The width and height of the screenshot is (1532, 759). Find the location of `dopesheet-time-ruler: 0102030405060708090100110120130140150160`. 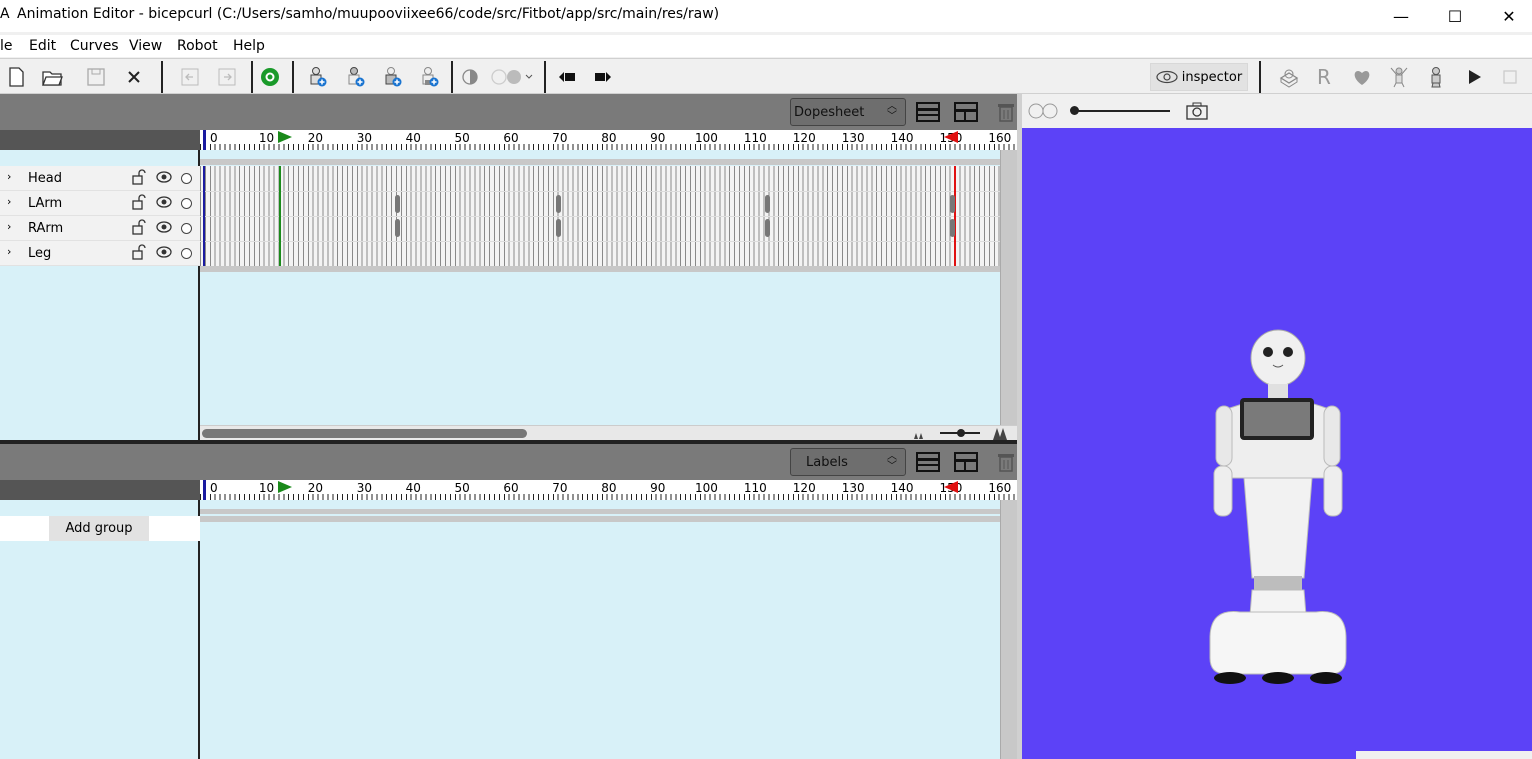

dopesheet-time-ruler: 0102030405060708090100110120130140150160 is located at coordinates (508, 140).